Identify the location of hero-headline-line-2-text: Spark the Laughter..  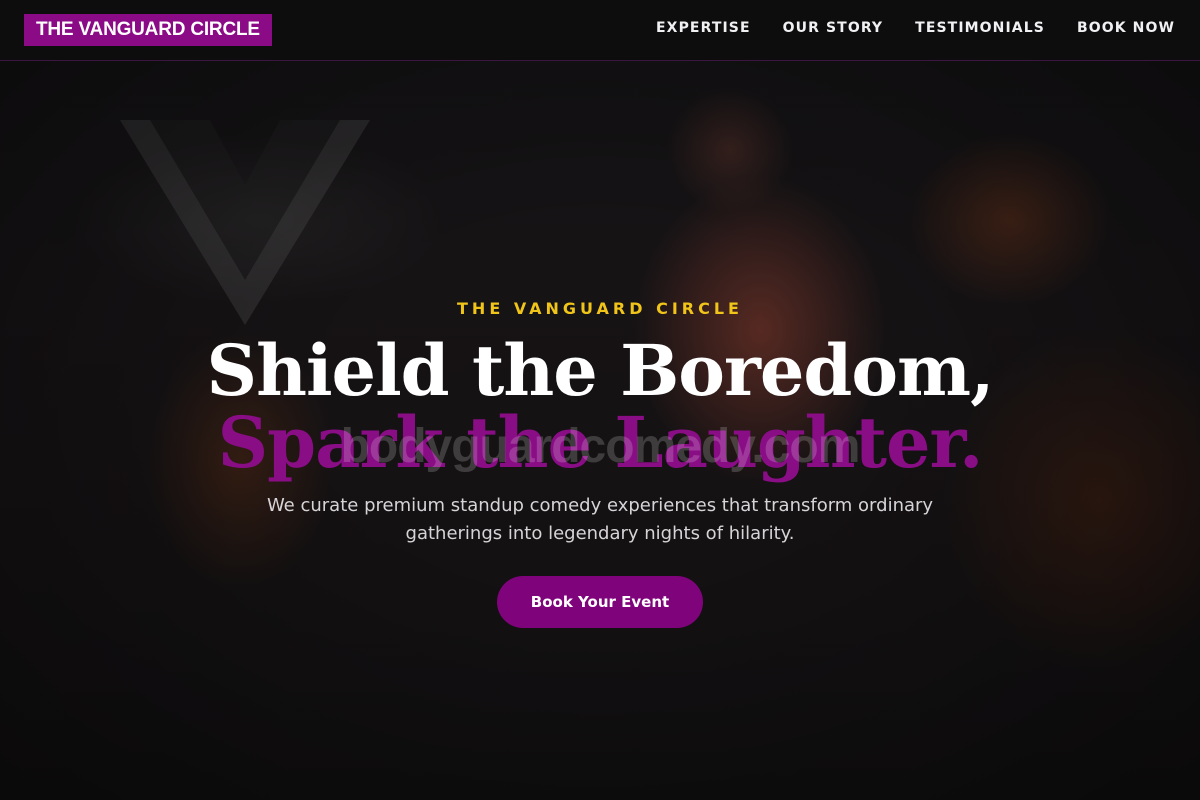
(600, 442).